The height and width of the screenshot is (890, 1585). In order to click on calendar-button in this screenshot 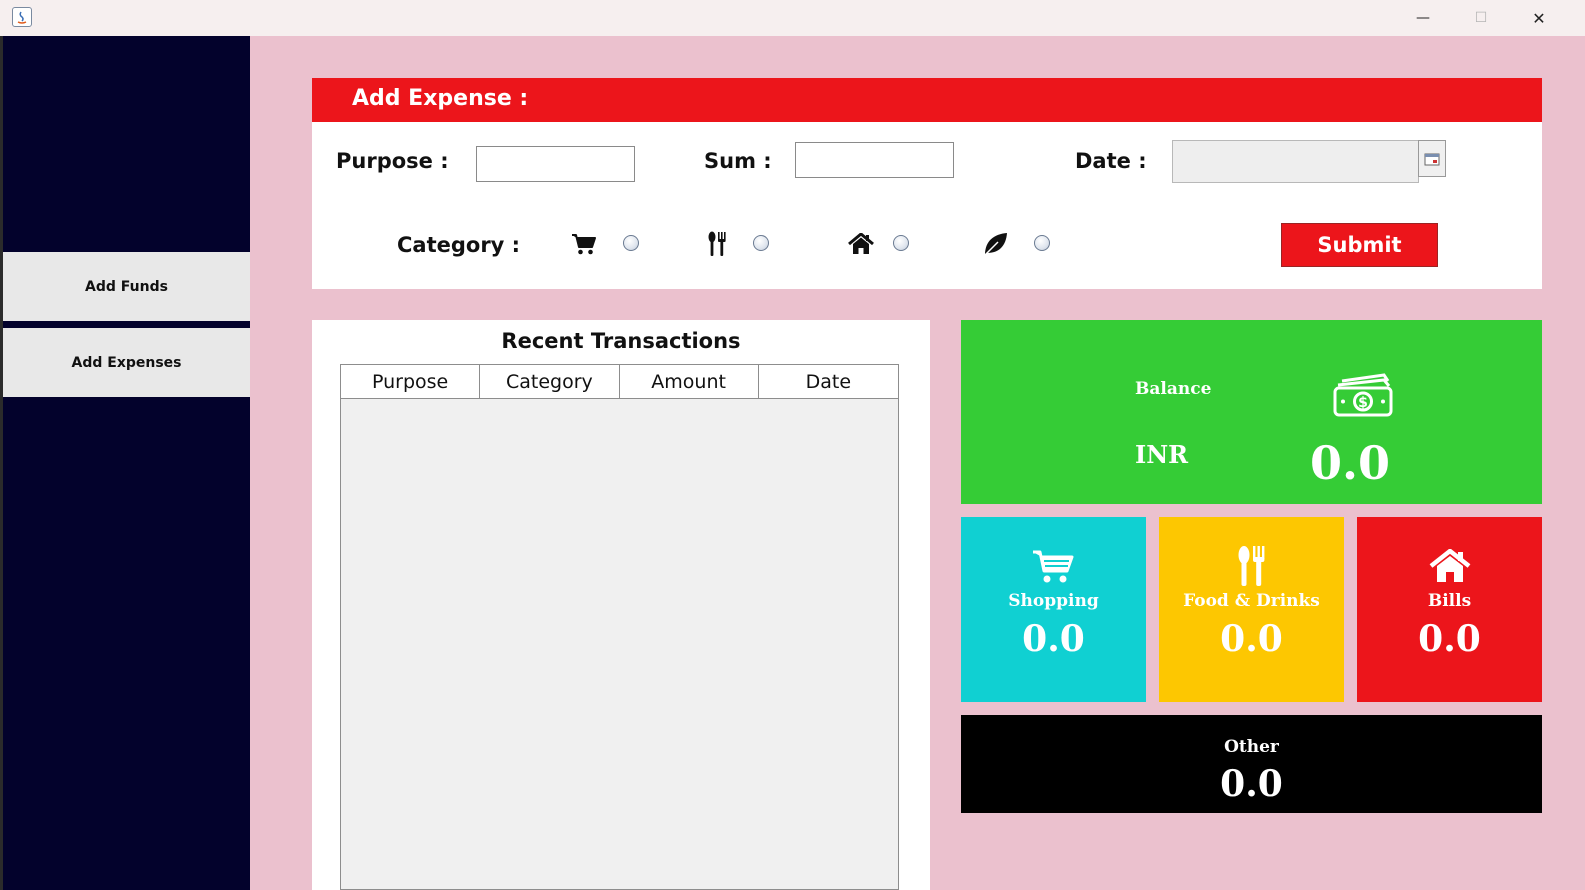, I will do `click(1432, 158)`.